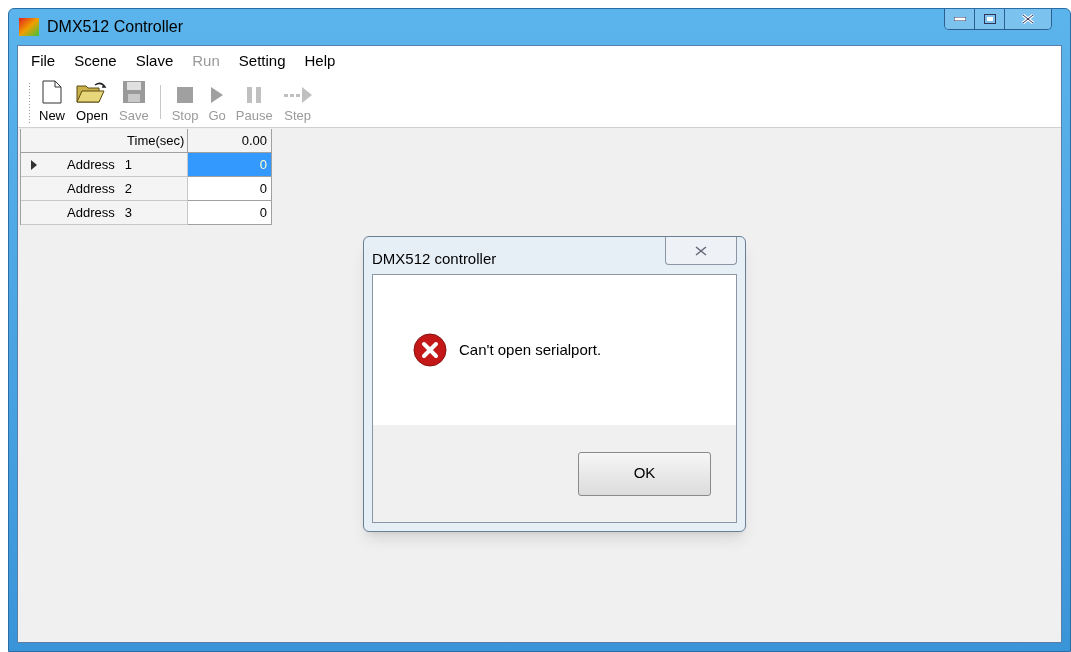  I want to click on play-icon, so click(217, 94).